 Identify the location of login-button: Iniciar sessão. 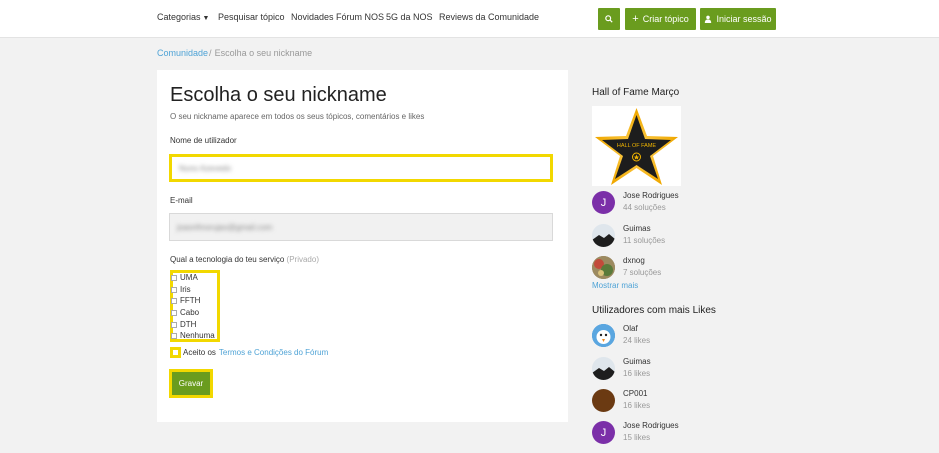
(738, 19).